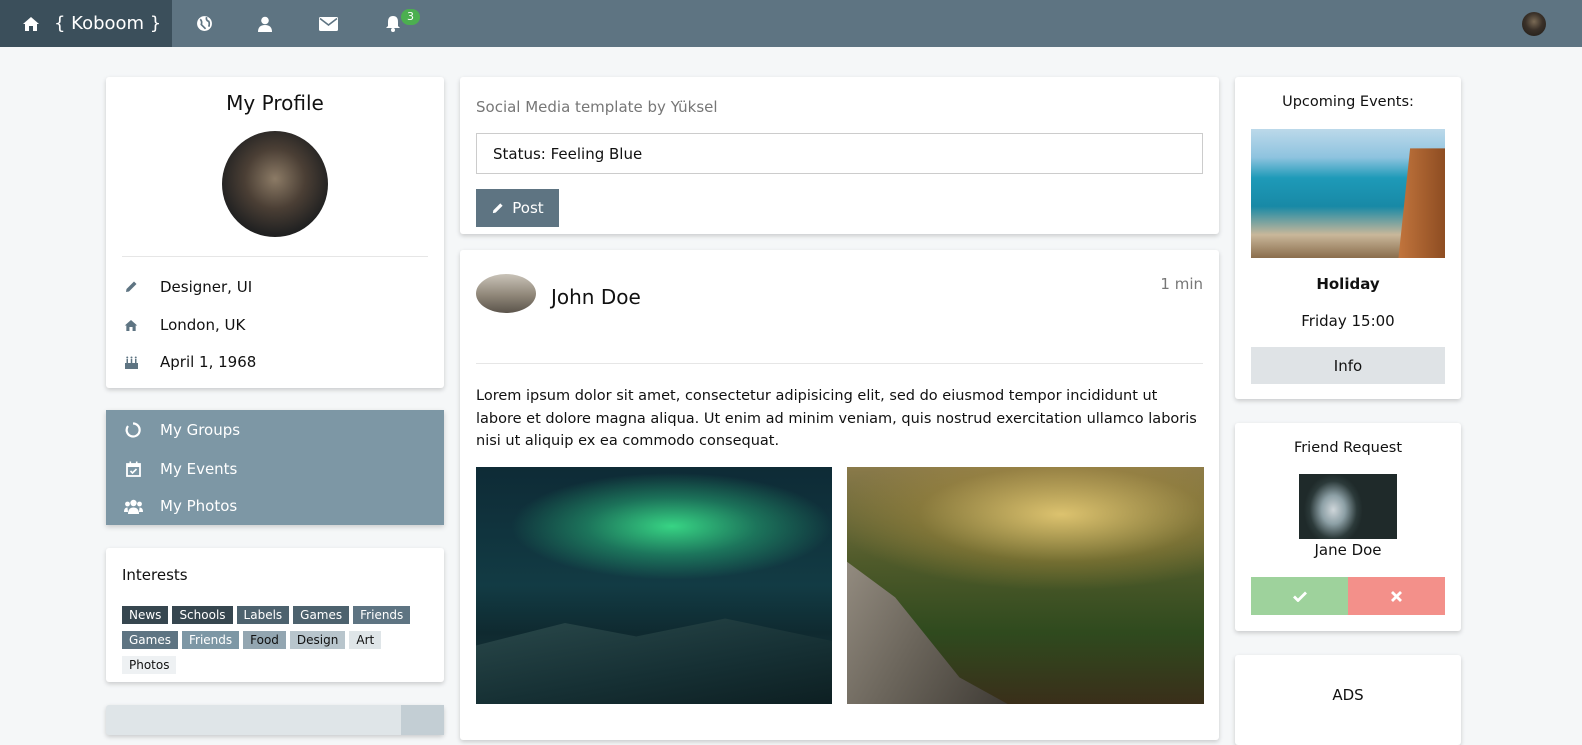 The width and height of the screenshot is (1582, 745). What do you see at coordinates (264, 640) in the screenshot?
I see `interest-tag: Food` at bounding box center [264, 640].